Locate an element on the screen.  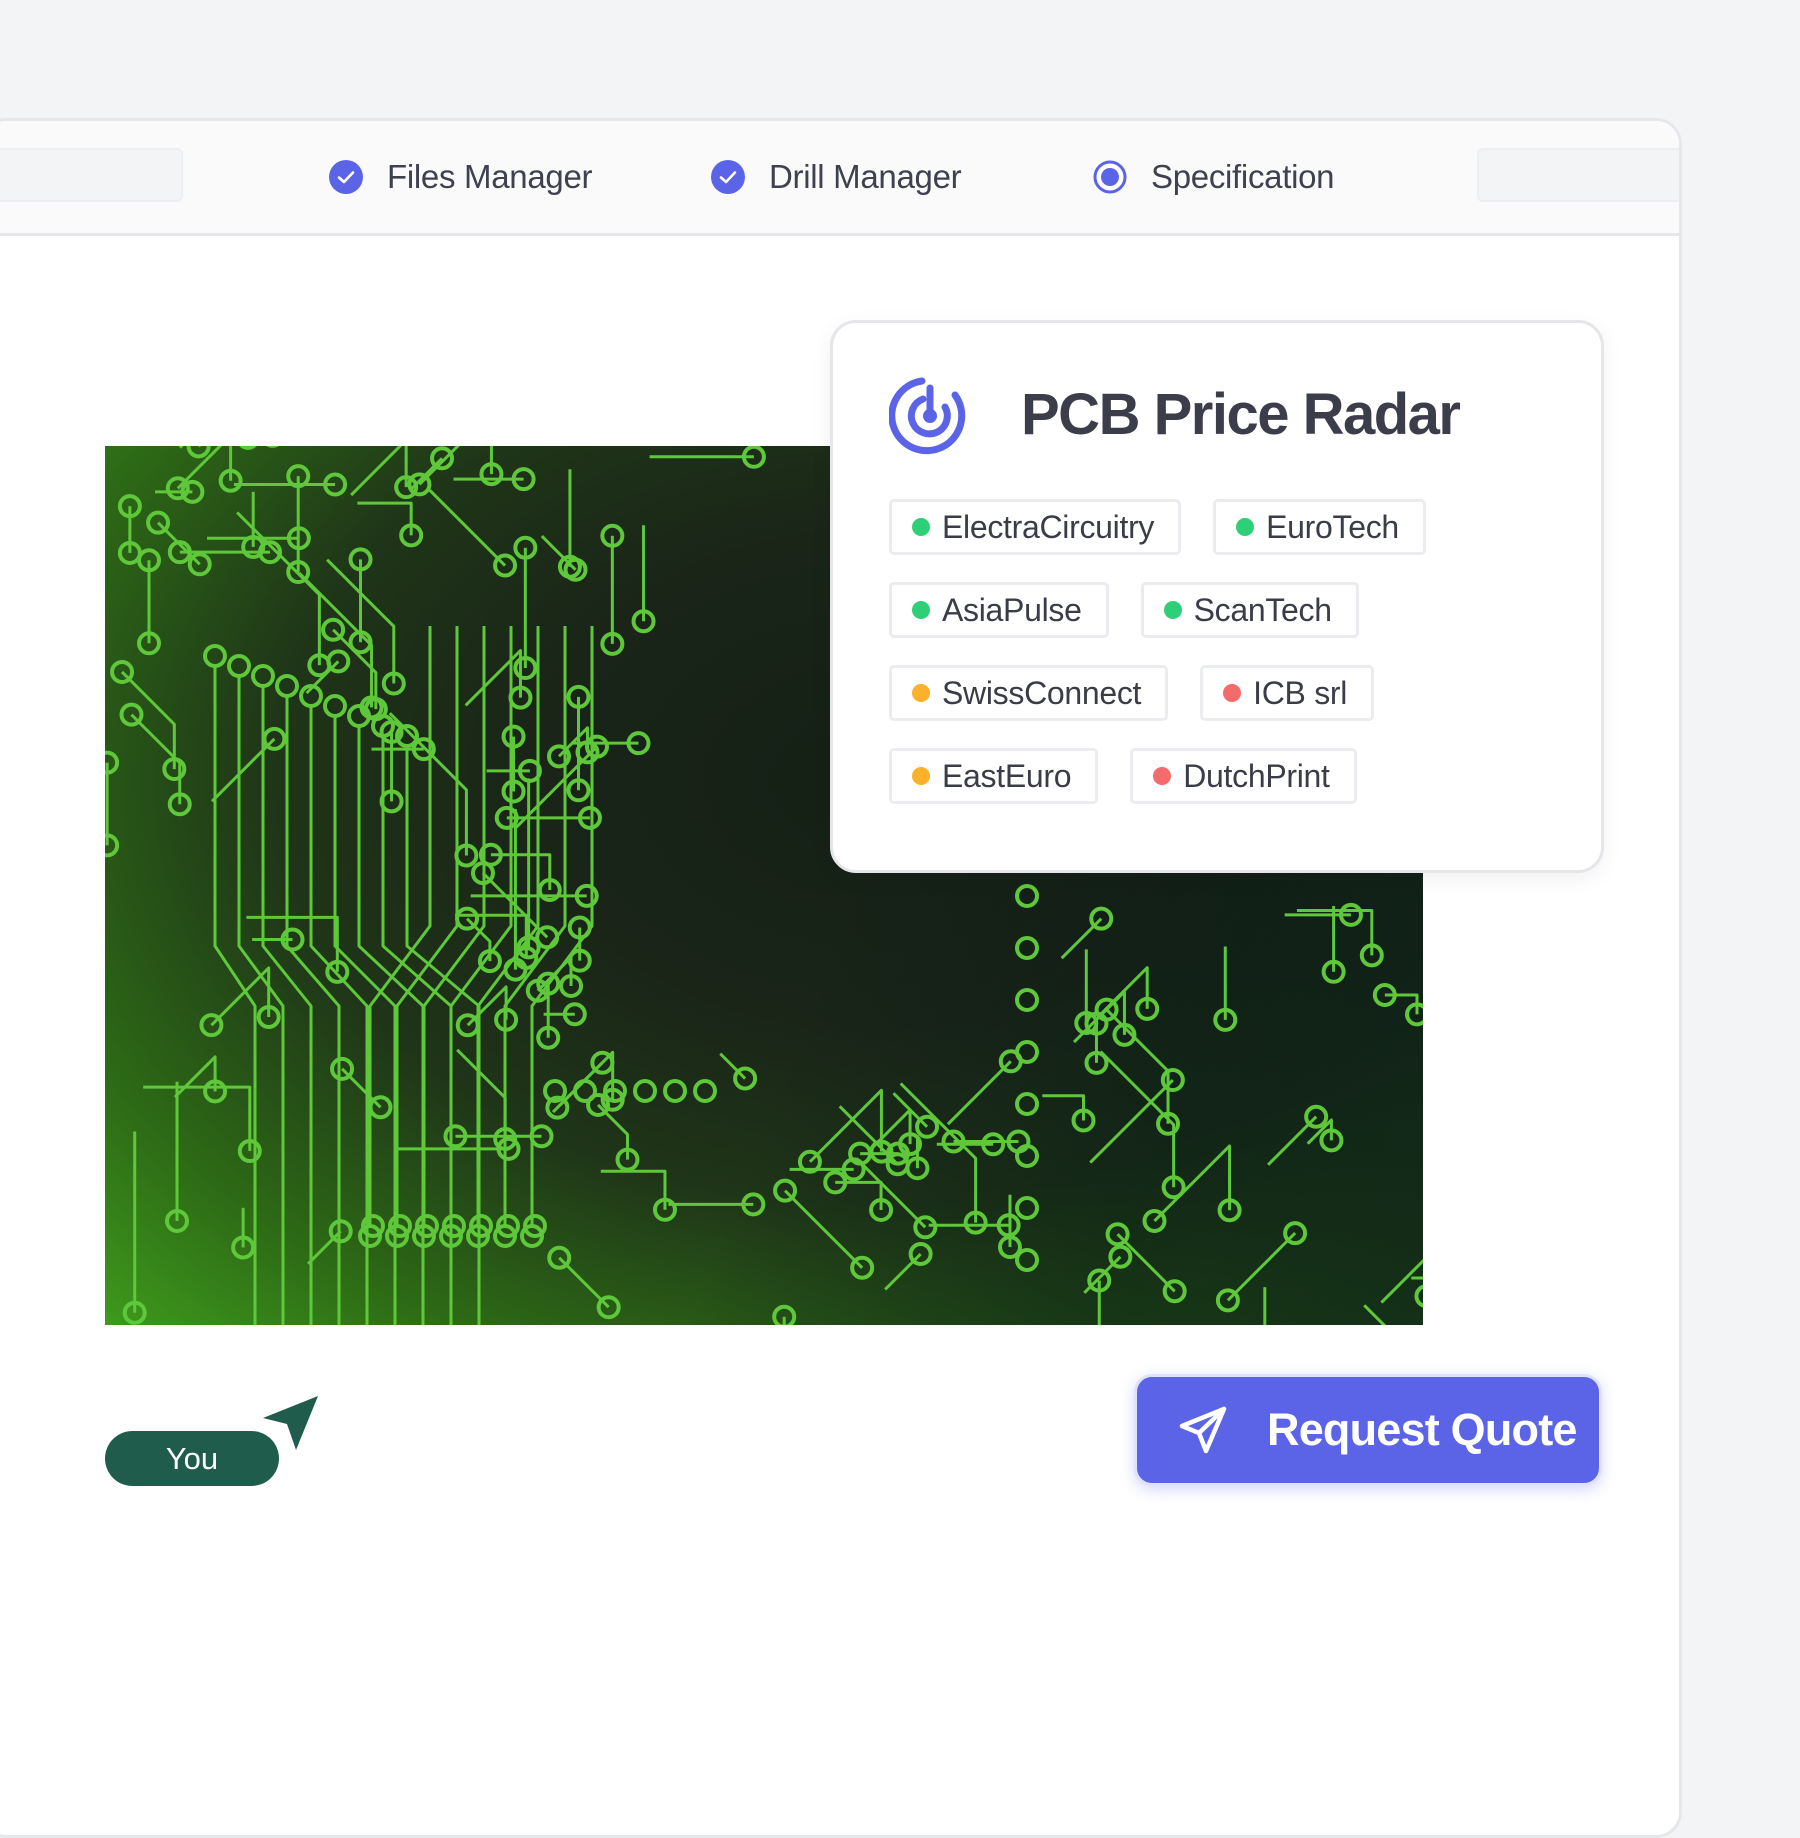
vendor-chip: ElectraCircuitry is located at coordinates (1035, 527).